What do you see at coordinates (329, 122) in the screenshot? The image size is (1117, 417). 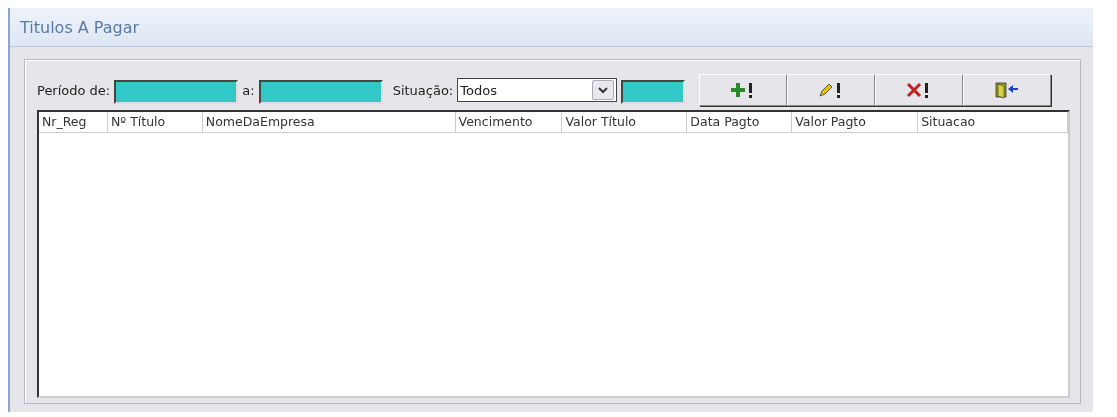 I see `column-header: NomeDaEmpresa` at bounding box center [329, 122].